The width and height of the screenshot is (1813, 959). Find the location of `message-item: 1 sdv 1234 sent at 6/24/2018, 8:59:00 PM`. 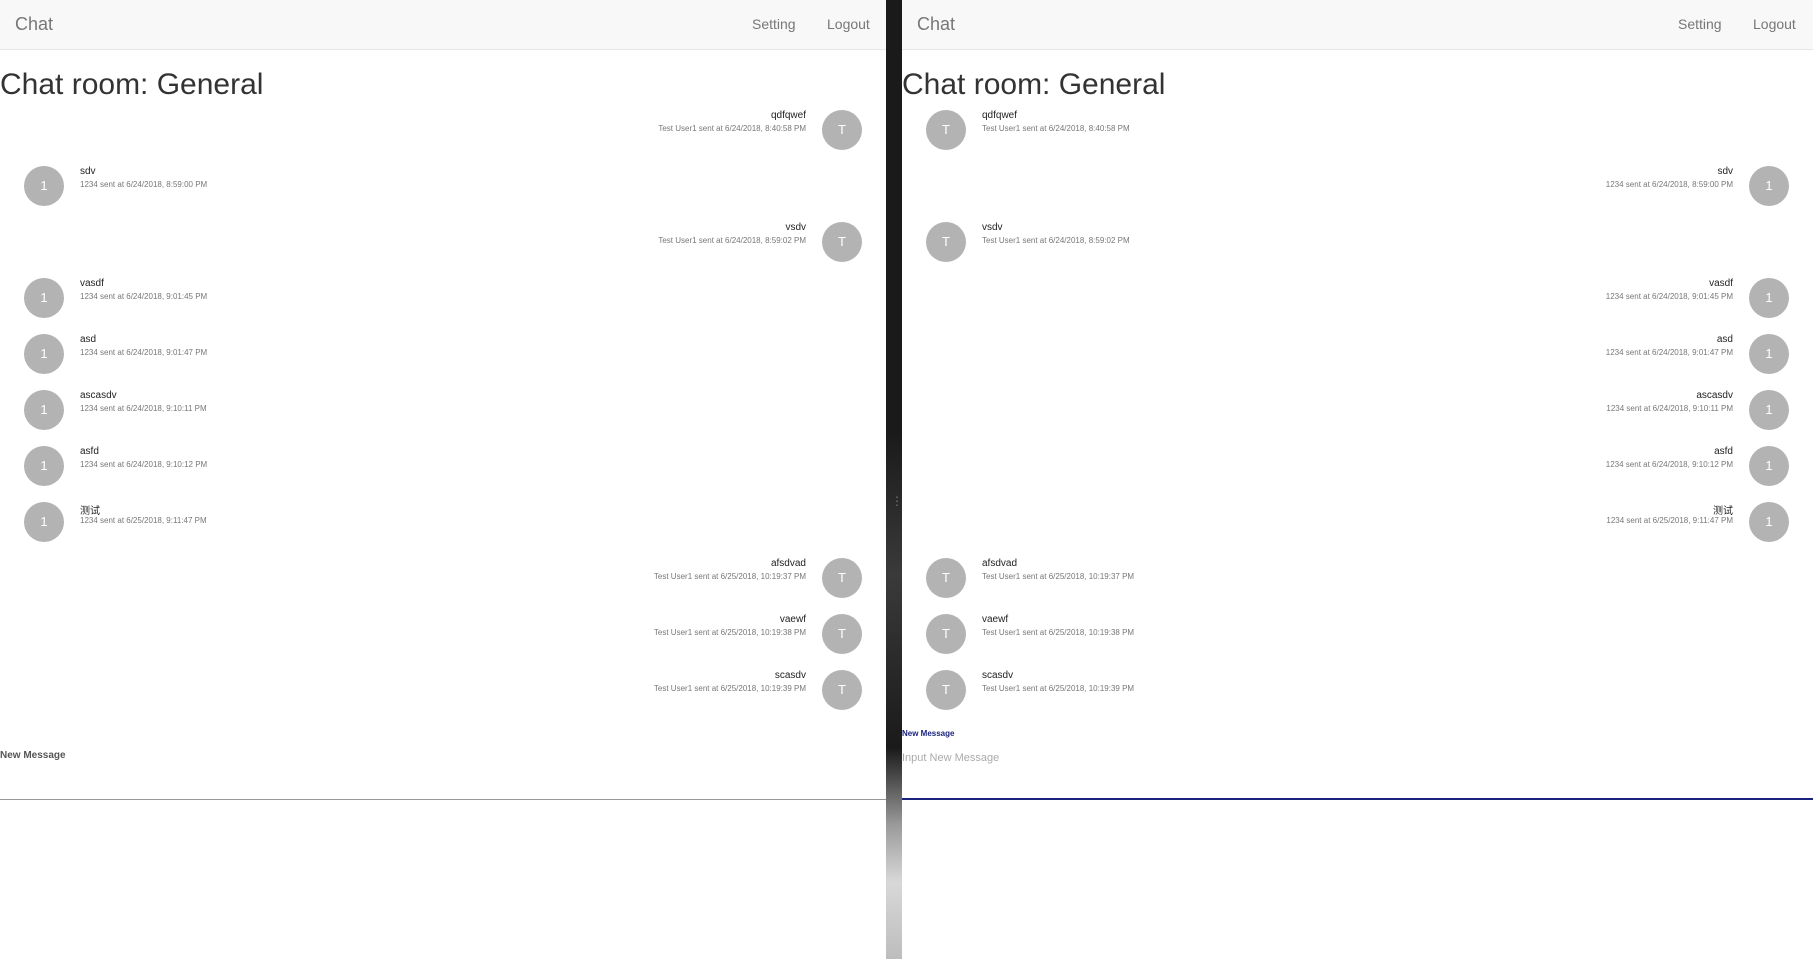

message-item: 1 sdv 1234 sent at 6/24/2018, 8:59:00 PM is located at coordinates (184, 187).